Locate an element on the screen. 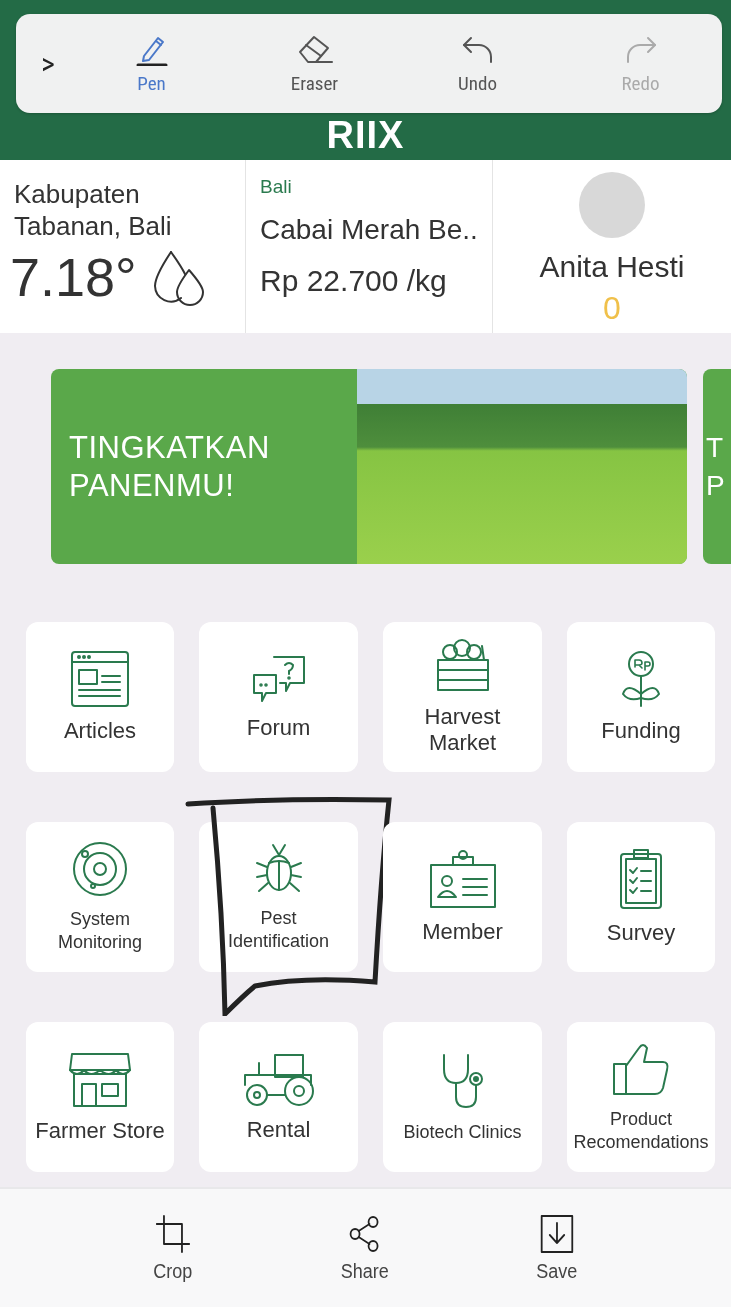 The width and height of the screenshot is (731, 1307). menu-label: Articles is located at coordinates (100, 731).